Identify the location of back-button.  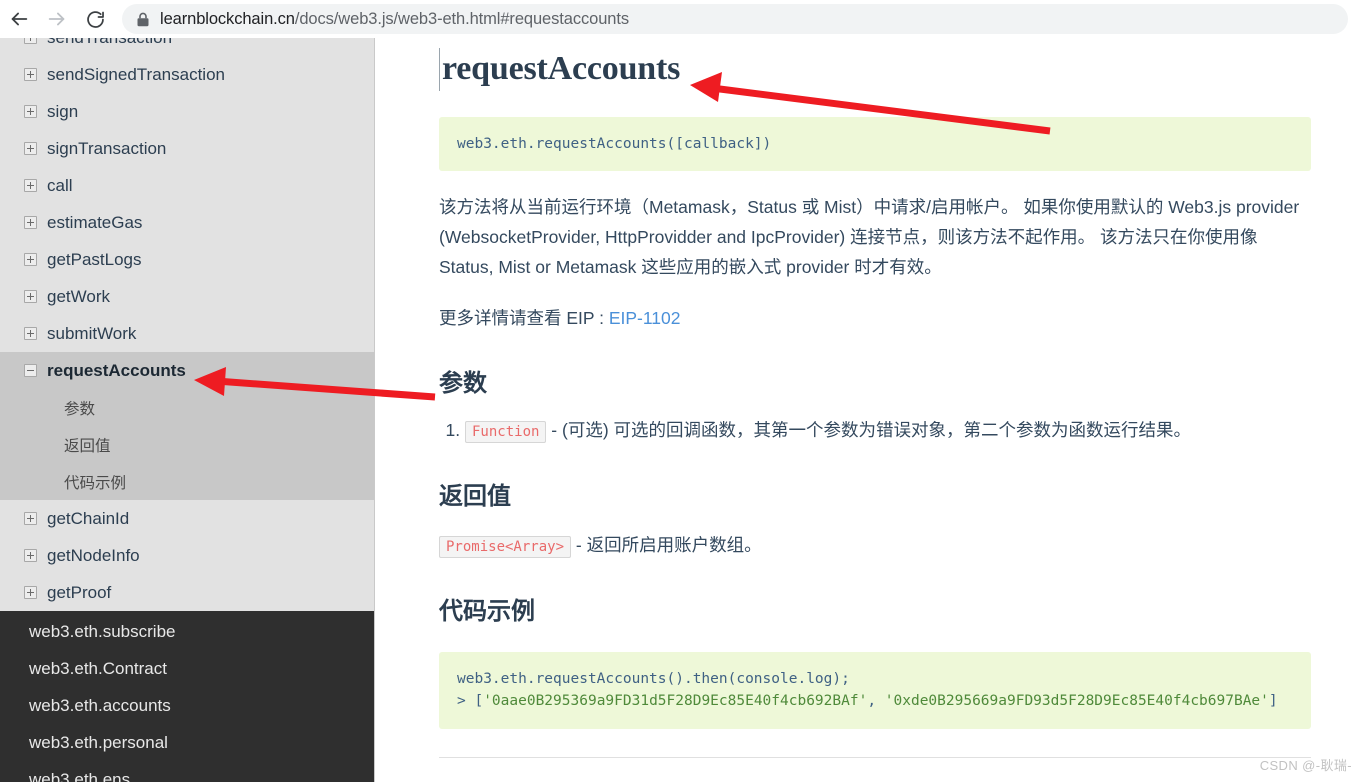
(19, 19).